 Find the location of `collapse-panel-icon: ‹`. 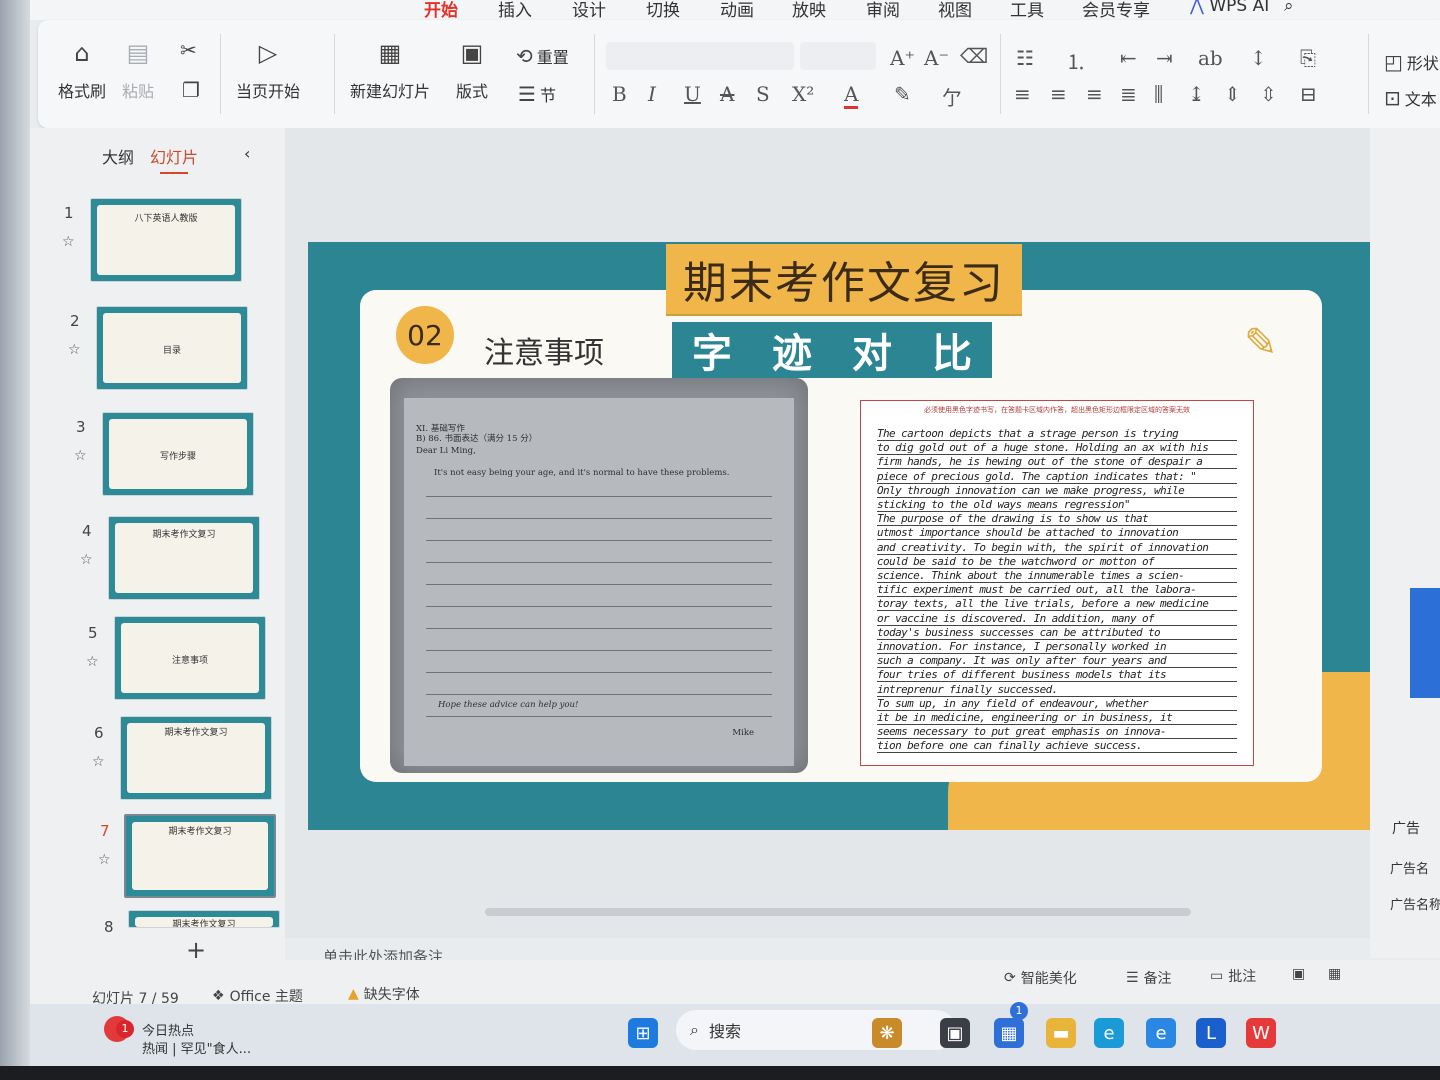

collapse-panel-icon: ‹ is located at coordinates (247, 153).